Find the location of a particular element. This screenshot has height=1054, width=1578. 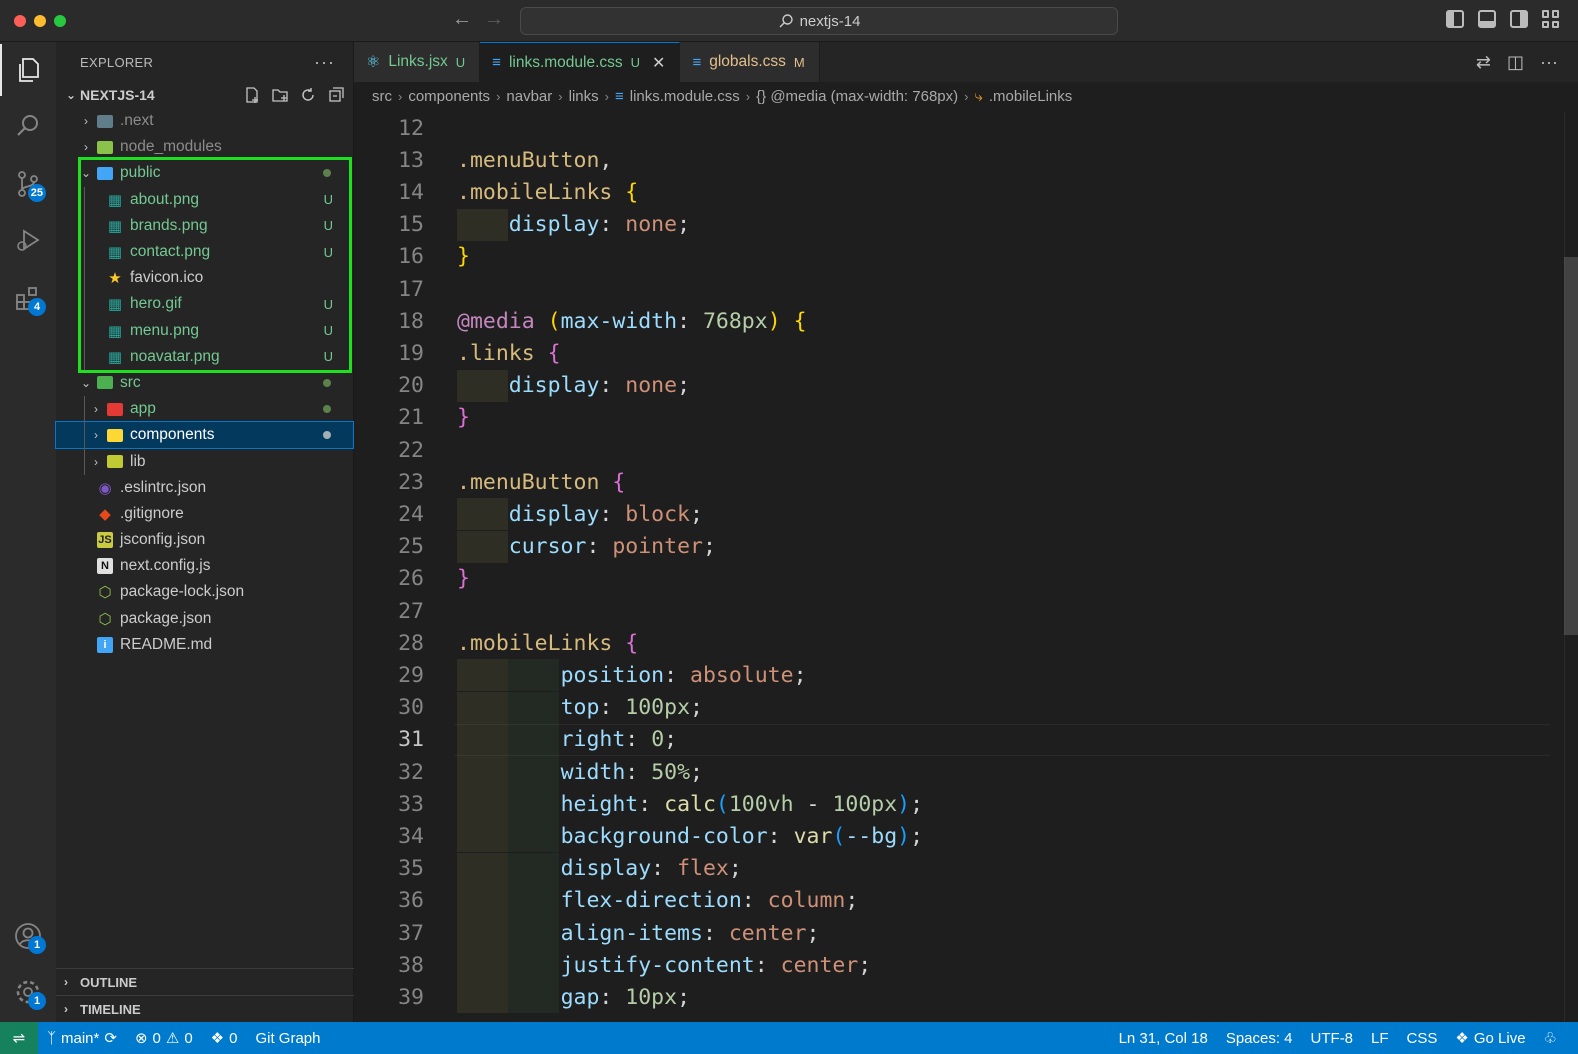

customize-layout-icon is located at coordinates (1551, 19).